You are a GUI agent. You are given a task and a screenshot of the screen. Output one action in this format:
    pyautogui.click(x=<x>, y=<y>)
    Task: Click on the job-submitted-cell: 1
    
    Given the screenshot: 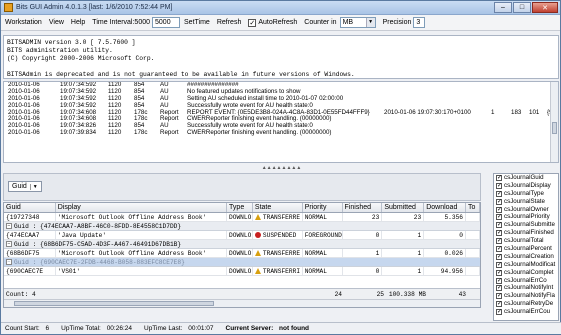 What is the action you would take?
    pyautogui.click(x=403, y=271)
    